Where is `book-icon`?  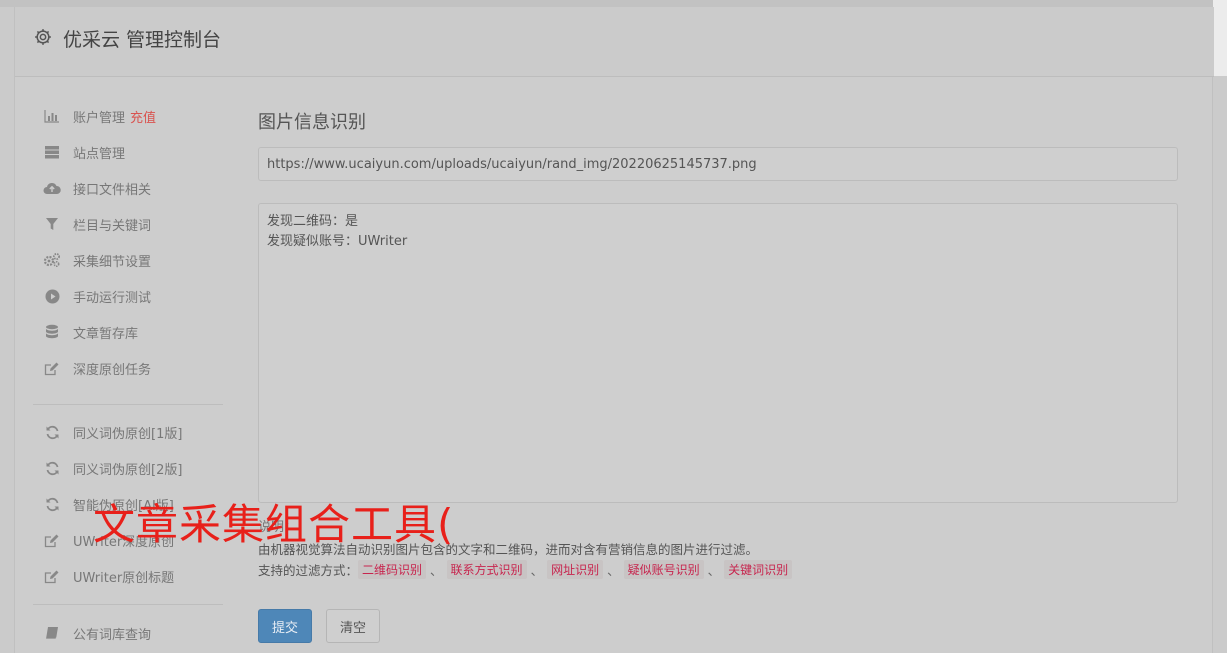
book-icon is located at coordinates (52, 633).